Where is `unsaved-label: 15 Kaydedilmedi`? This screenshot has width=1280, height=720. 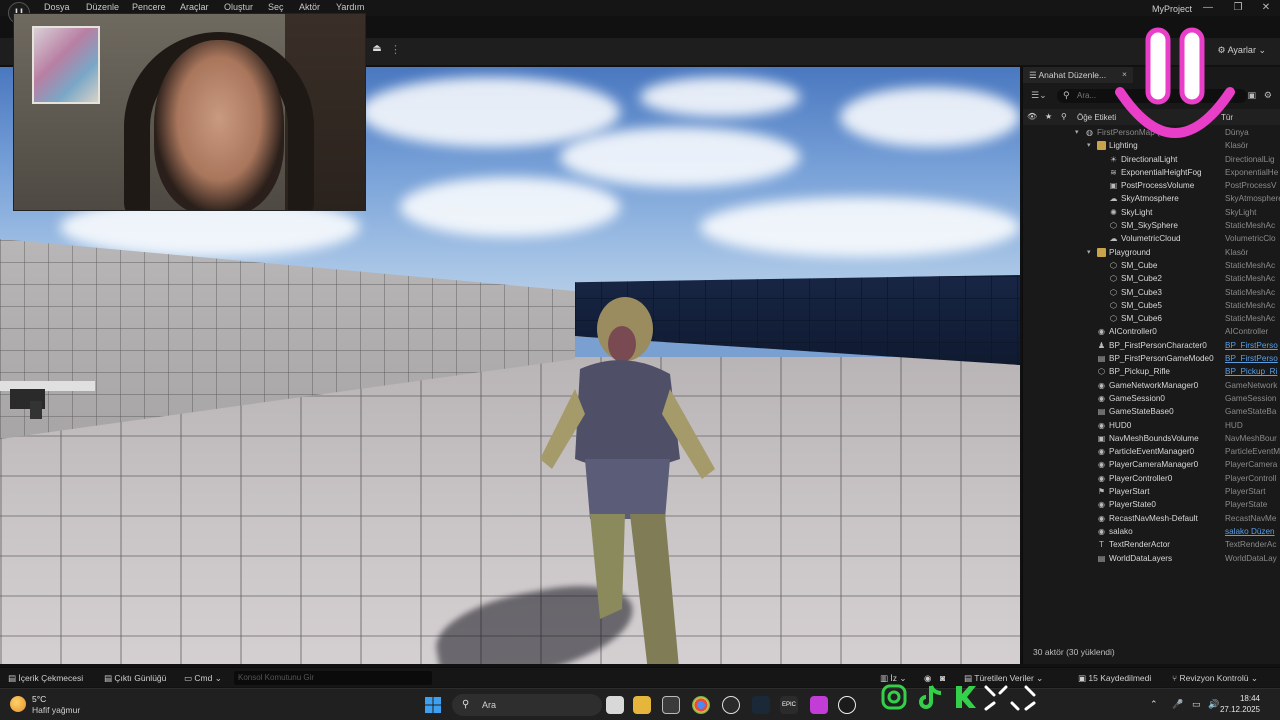
unsaved-label: 15 Kaydedilmedi is located at coordinates (1120, 678).